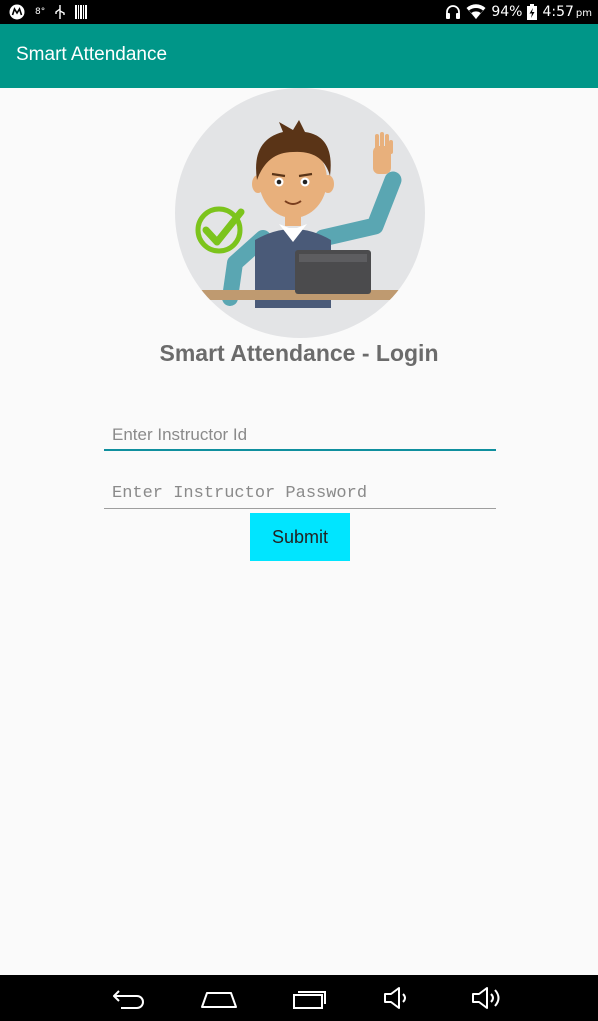 This screenshot has width=598, height=1021. I want to click on recents-button, so click(310, 998).